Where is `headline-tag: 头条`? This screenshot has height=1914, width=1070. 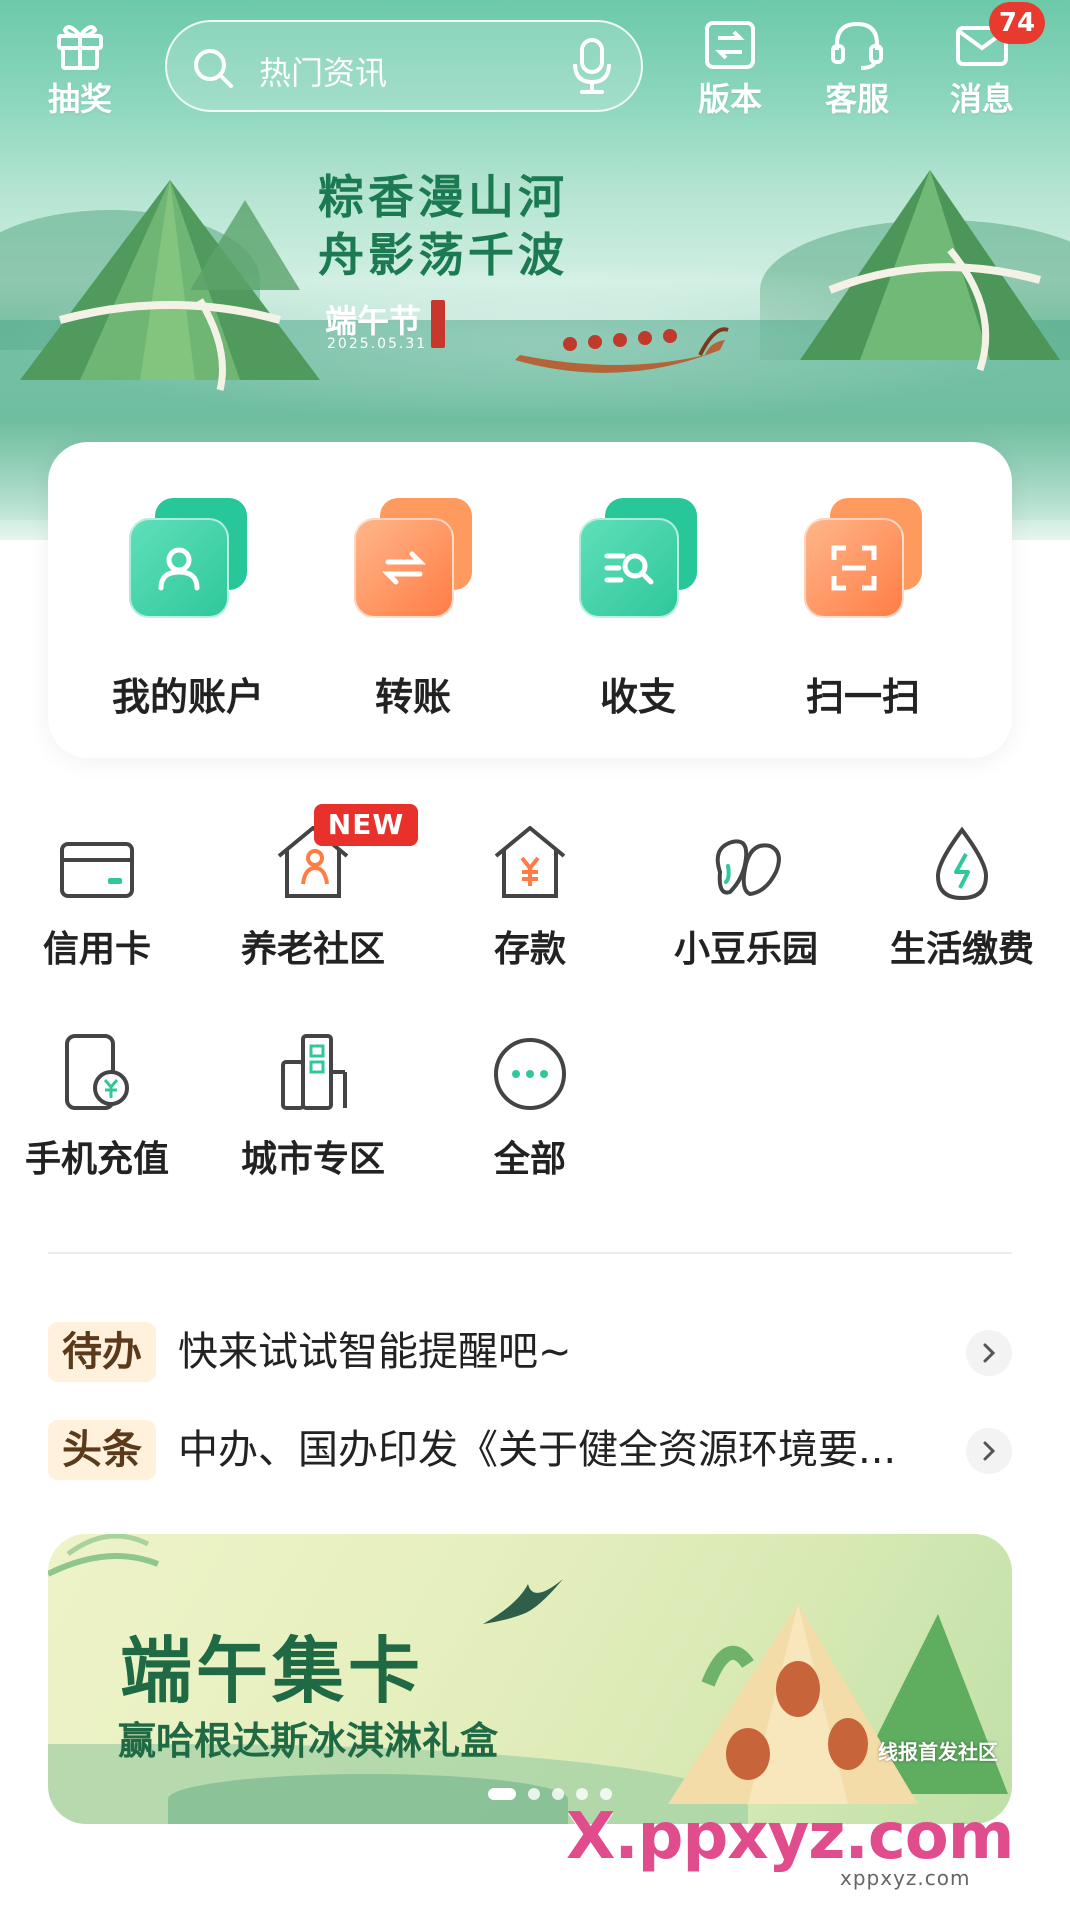 headline-tag: 头条 is located at coordinates (102, 1450).